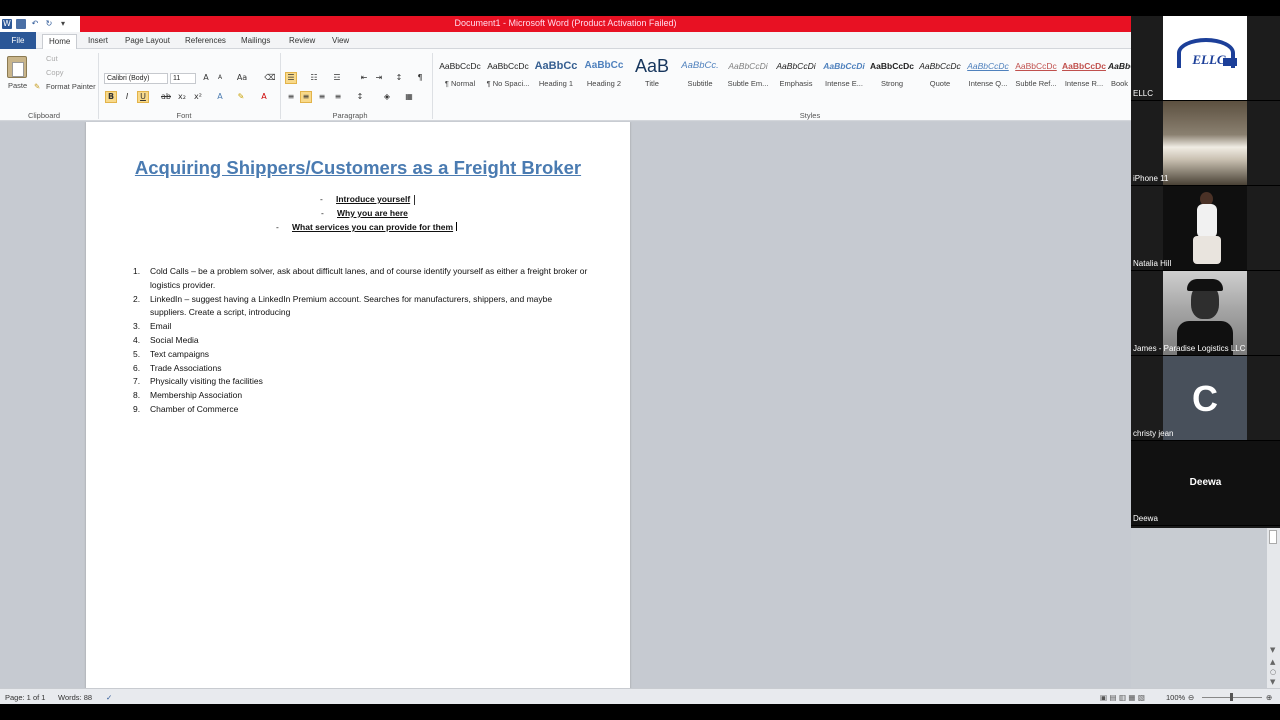 The width and height of the screenshot is (1280, 720). Describe the element at coordinates (241, 97) in the screenshot. I see `highlight-icon: ✎` at that location.